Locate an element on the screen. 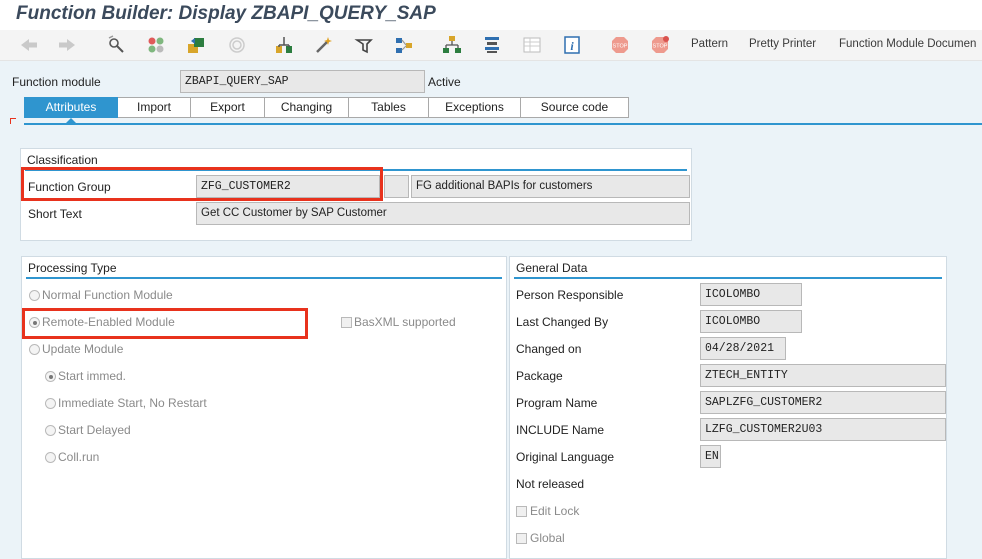  coll-run-radio is located at coordinates (50, 457).